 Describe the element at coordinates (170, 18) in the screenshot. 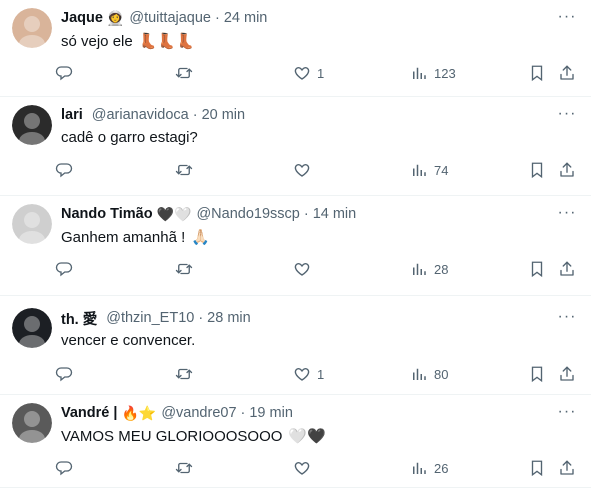

I see `user-handle: @tuittajaque` at that location.